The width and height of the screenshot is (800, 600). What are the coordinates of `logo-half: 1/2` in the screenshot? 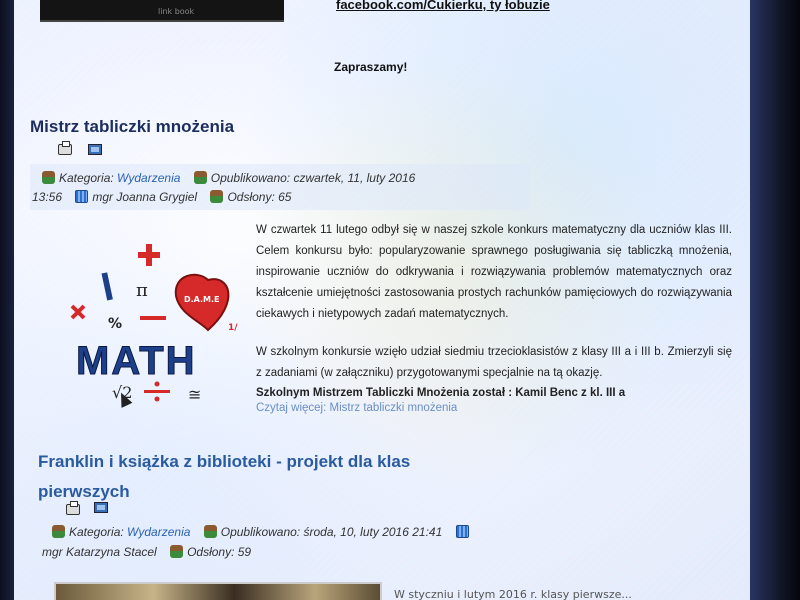 It's located at (233, 328).